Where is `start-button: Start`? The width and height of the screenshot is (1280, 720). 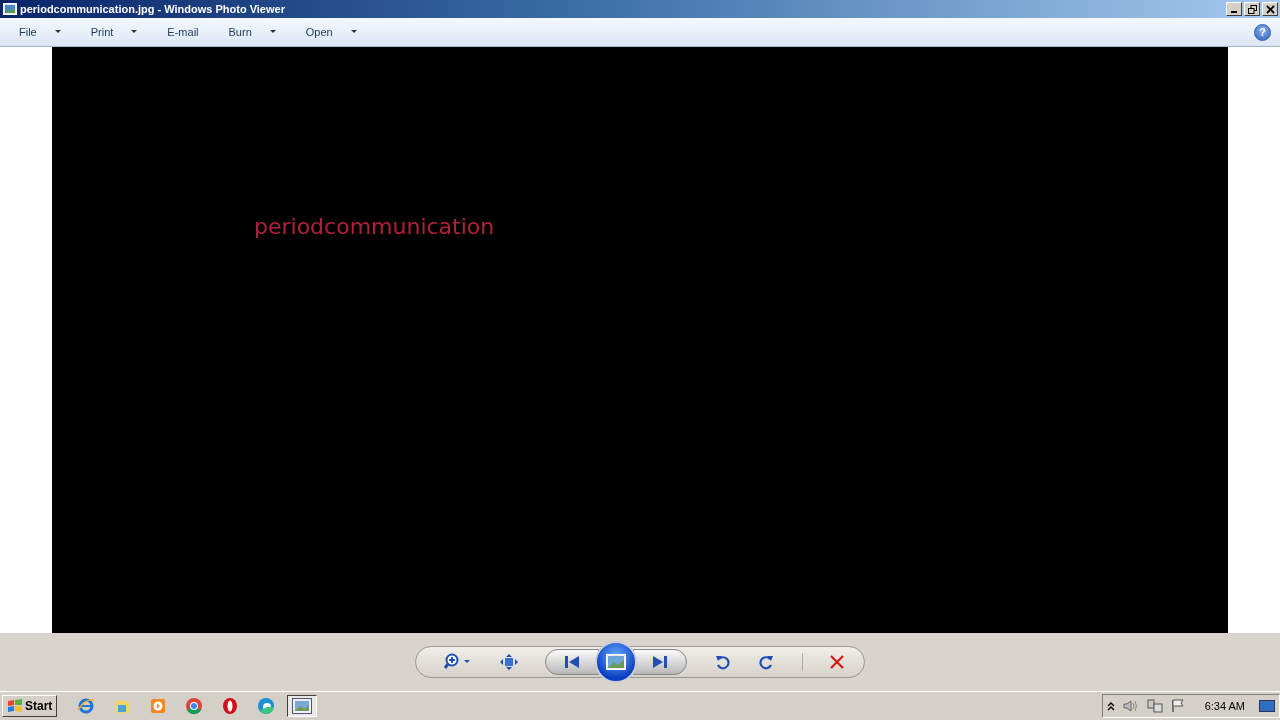
start-button: Start is located at coordinates (30, 706).